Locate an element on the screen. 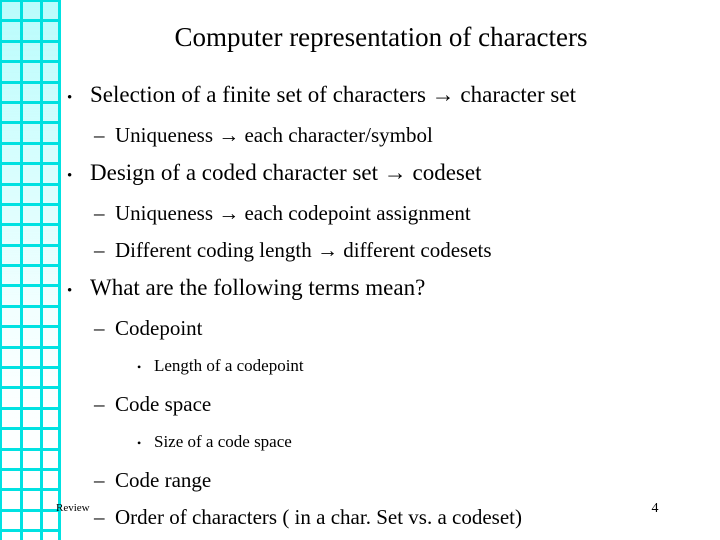  bullet-item-level-2: – Uniqueness → each character/symbol is located at coordinates (385, 135).